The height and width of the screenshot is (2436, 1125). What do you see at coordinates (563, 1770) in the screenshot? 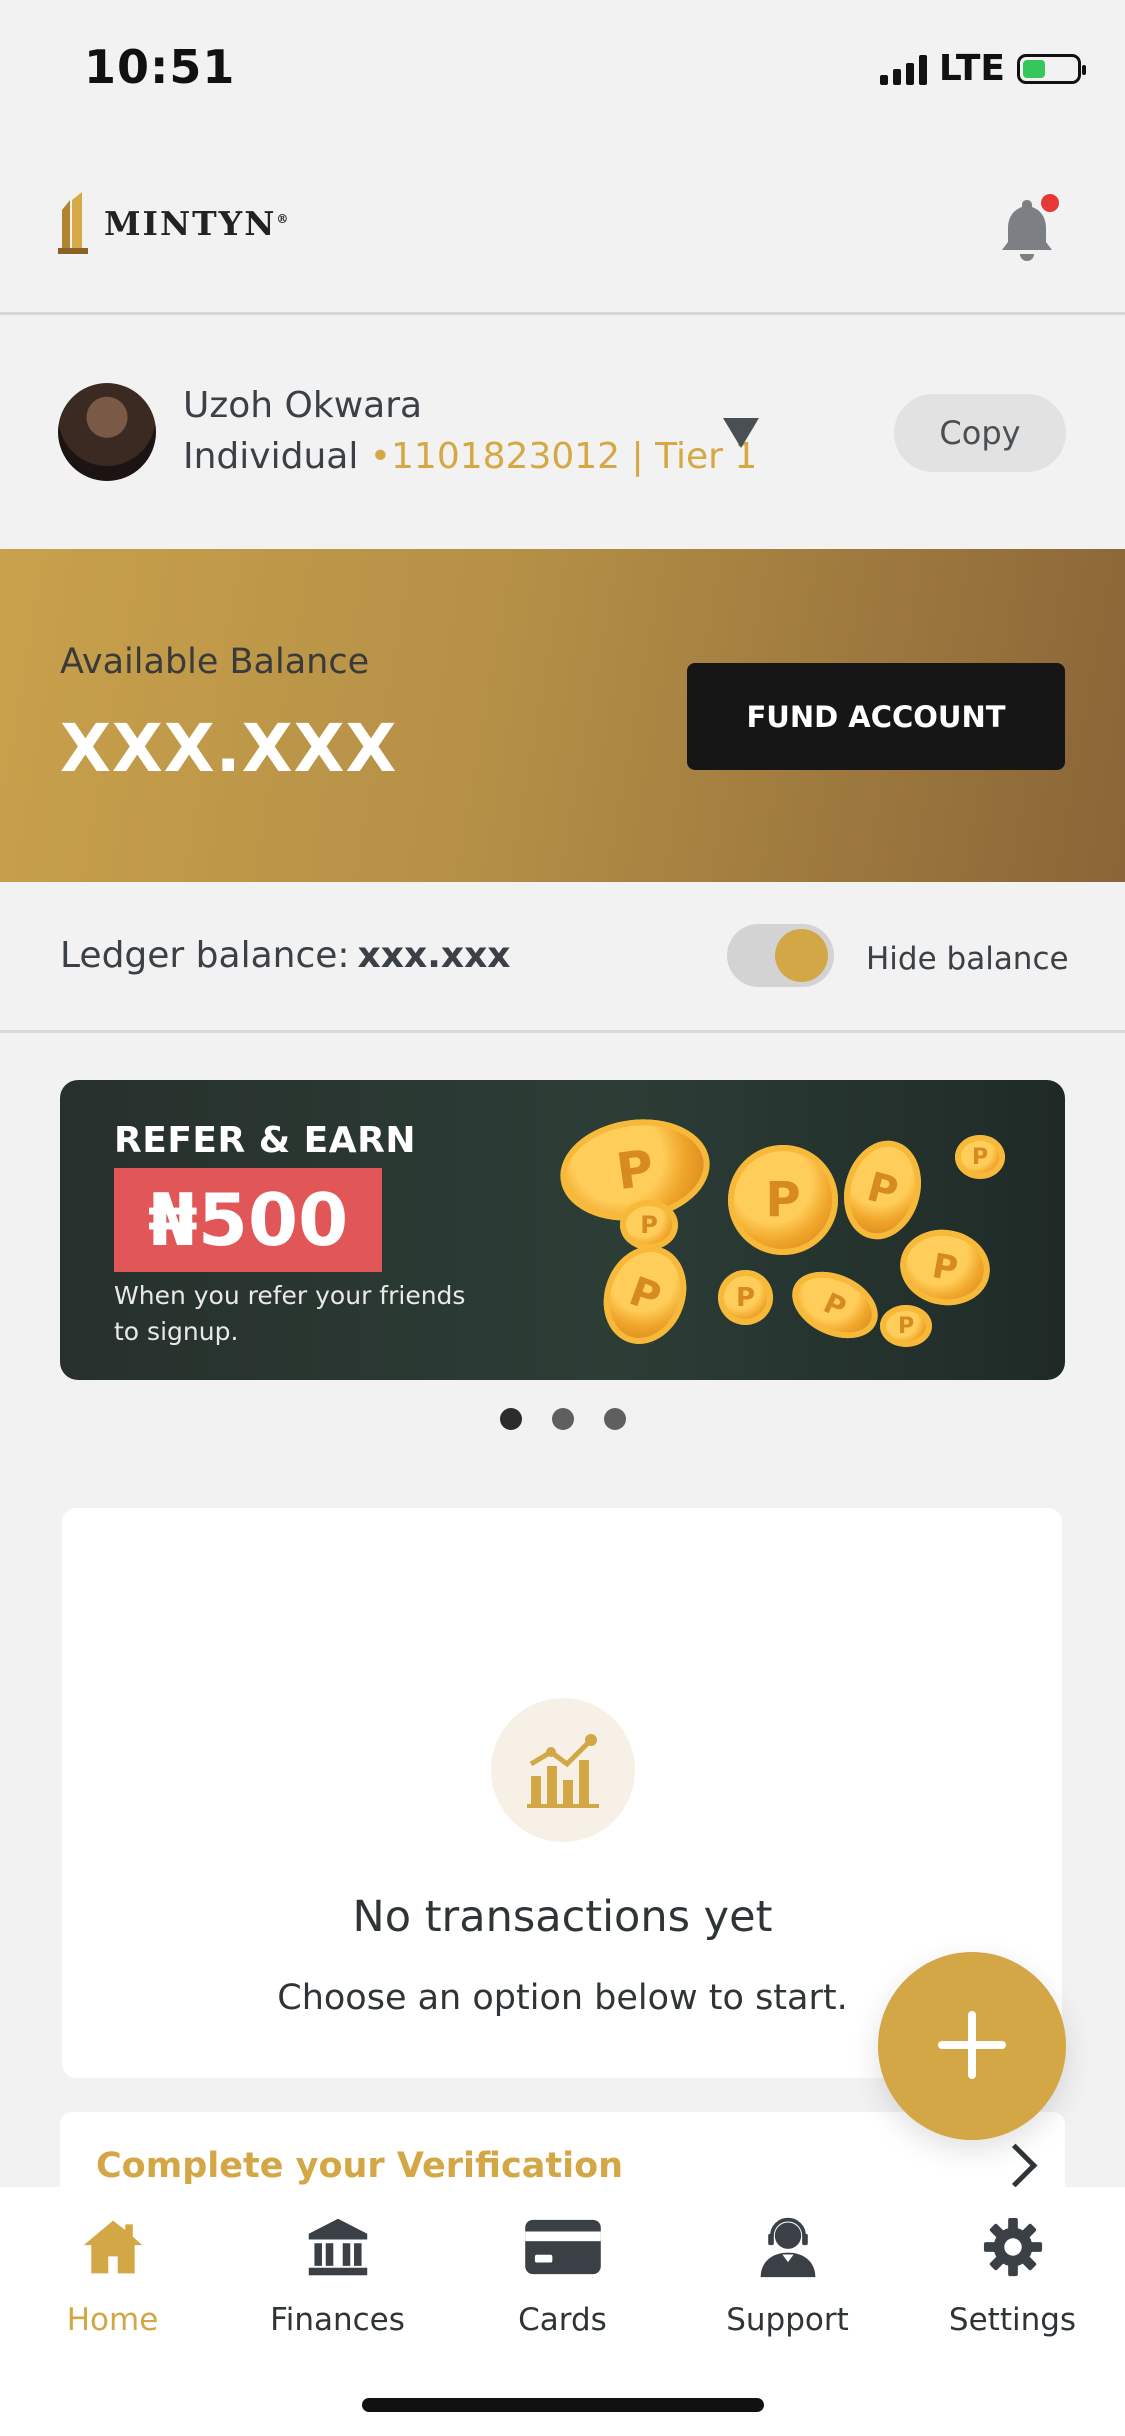
I see `transactions-chart-icon` at bounding box center [563, 1770].